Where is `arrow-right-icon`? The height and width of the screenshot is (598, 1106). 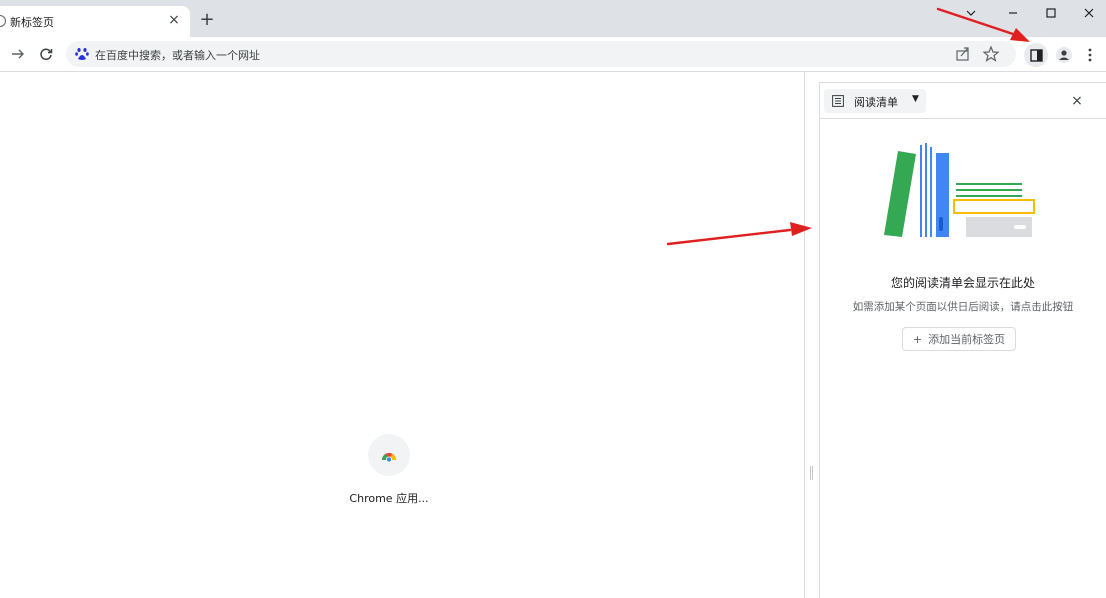 arrow-right-icon is located at coordinates (18, 54).